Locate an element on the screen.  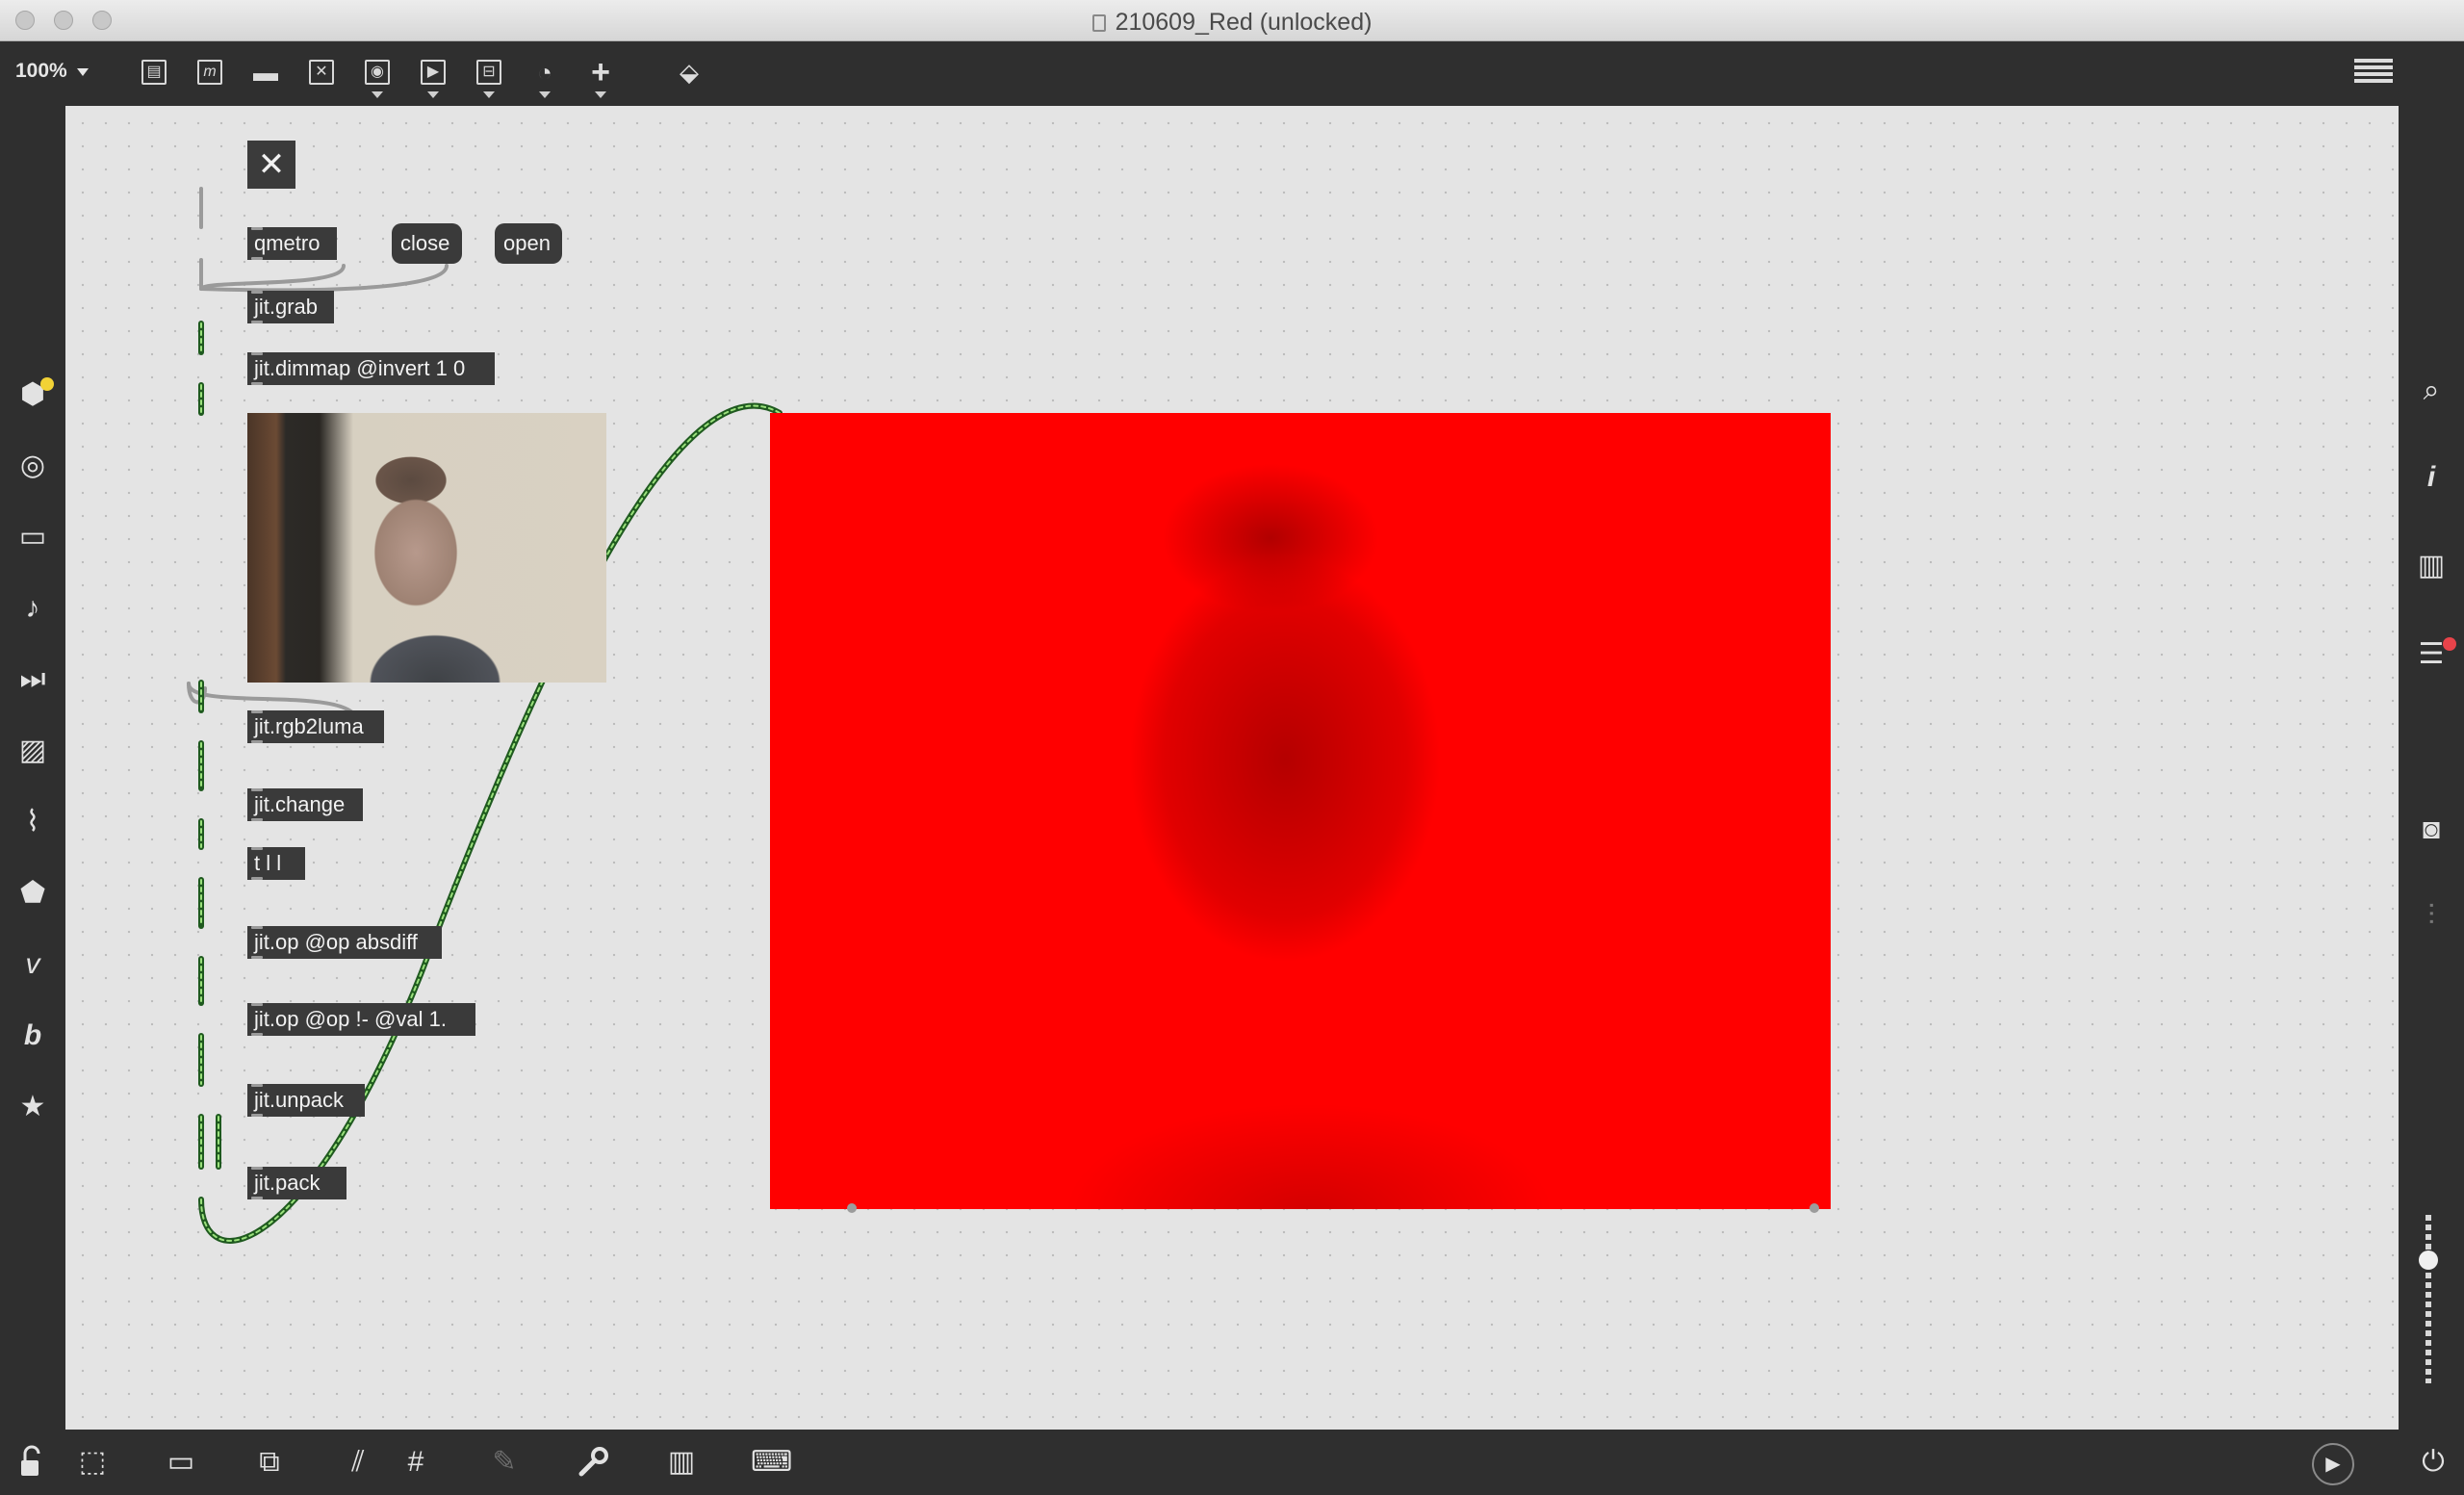
slider-caret-icon is located at coordinates (489, 94).